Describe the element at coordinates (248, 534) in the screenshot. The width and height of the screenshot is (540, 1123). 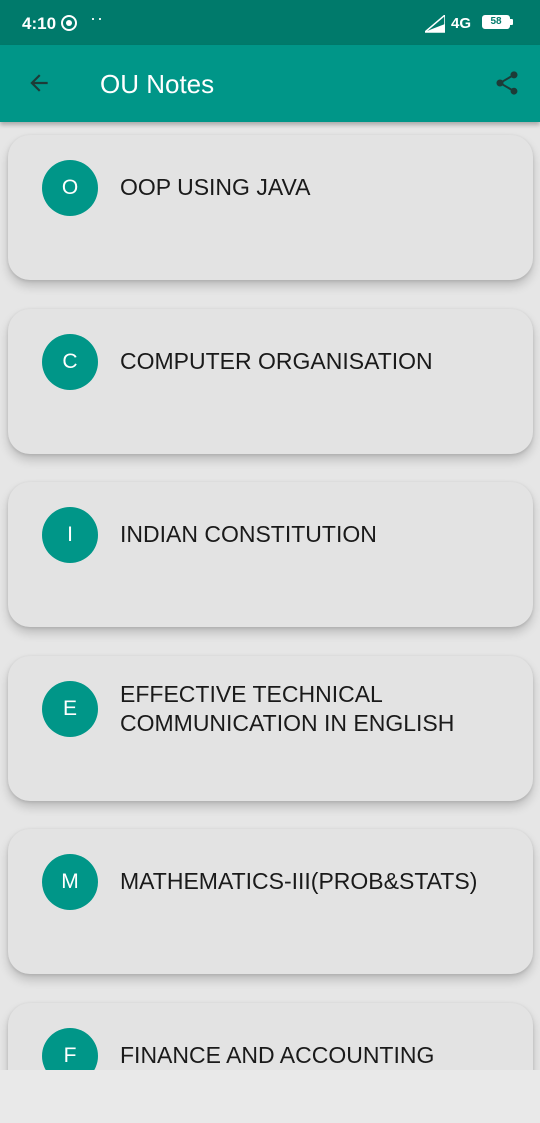
I see `subject-title: INDIAN CONSTITUTION` at that location.